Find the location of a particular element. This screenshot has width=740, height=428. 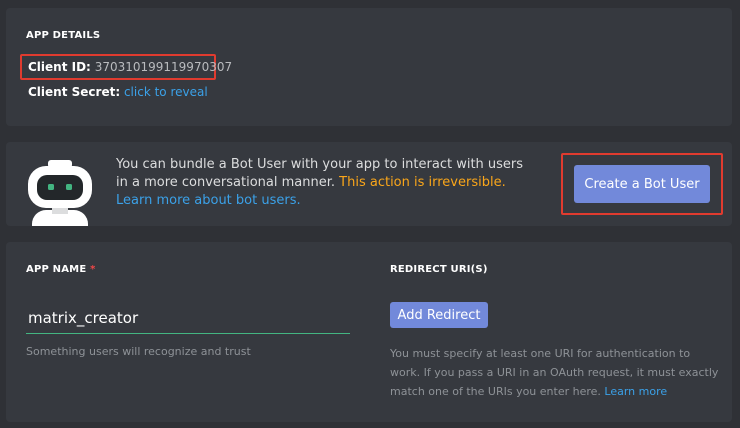

add-redirect-button: Add Redirect is located at coordinates (439, 315).